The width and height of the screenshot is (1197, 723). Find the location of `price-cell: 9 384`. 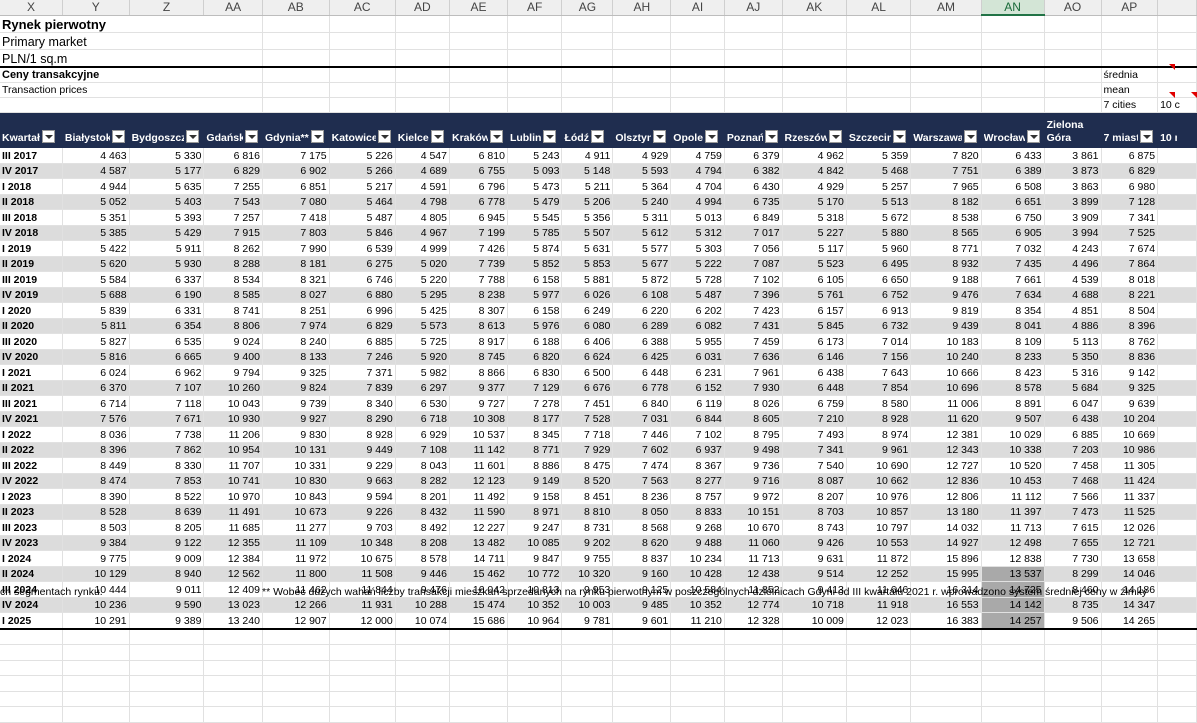

price-cell: 9 384 is located at coordinates (96, 543).